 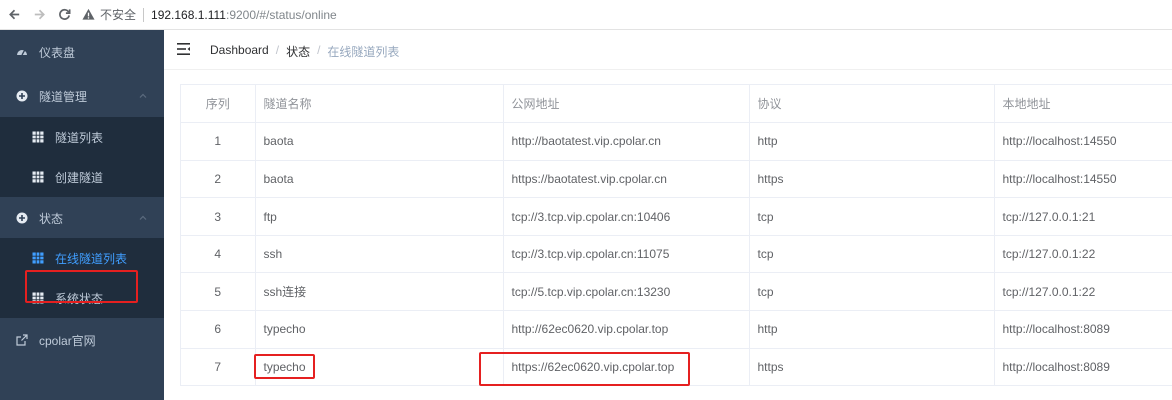 I want to click on cell-public-url: http://62ec0620.vip.cpolar.top, so click(x=626, y=329).